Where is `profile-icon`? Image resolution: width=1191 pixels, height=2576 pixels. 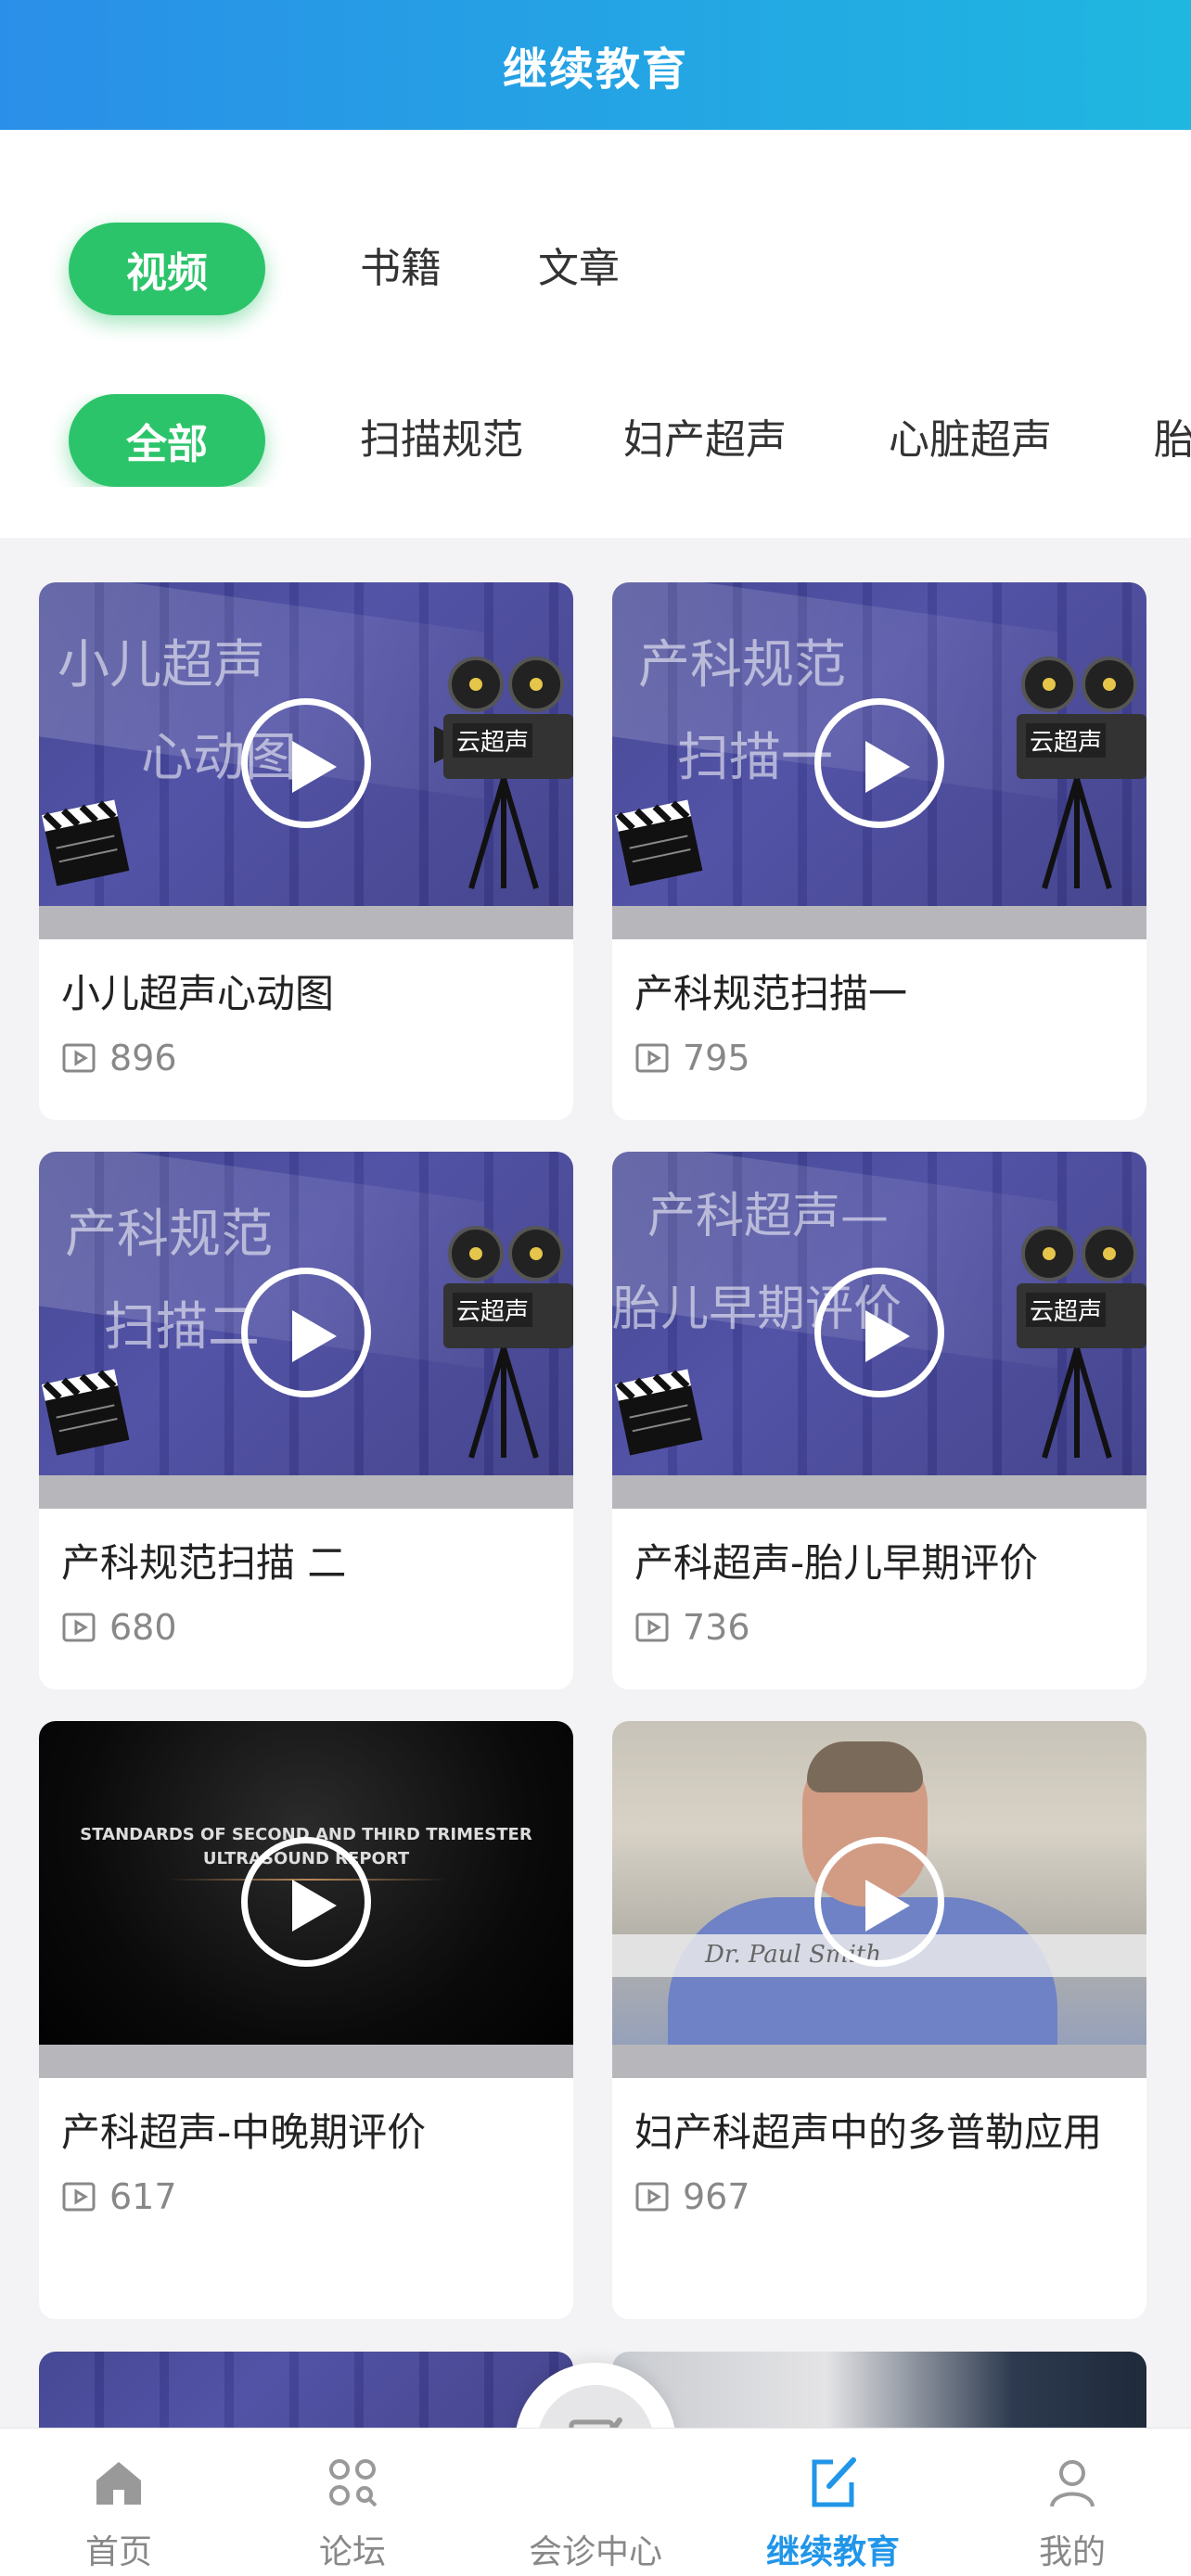 profile-icon is located at coordinates (1073, 2484).